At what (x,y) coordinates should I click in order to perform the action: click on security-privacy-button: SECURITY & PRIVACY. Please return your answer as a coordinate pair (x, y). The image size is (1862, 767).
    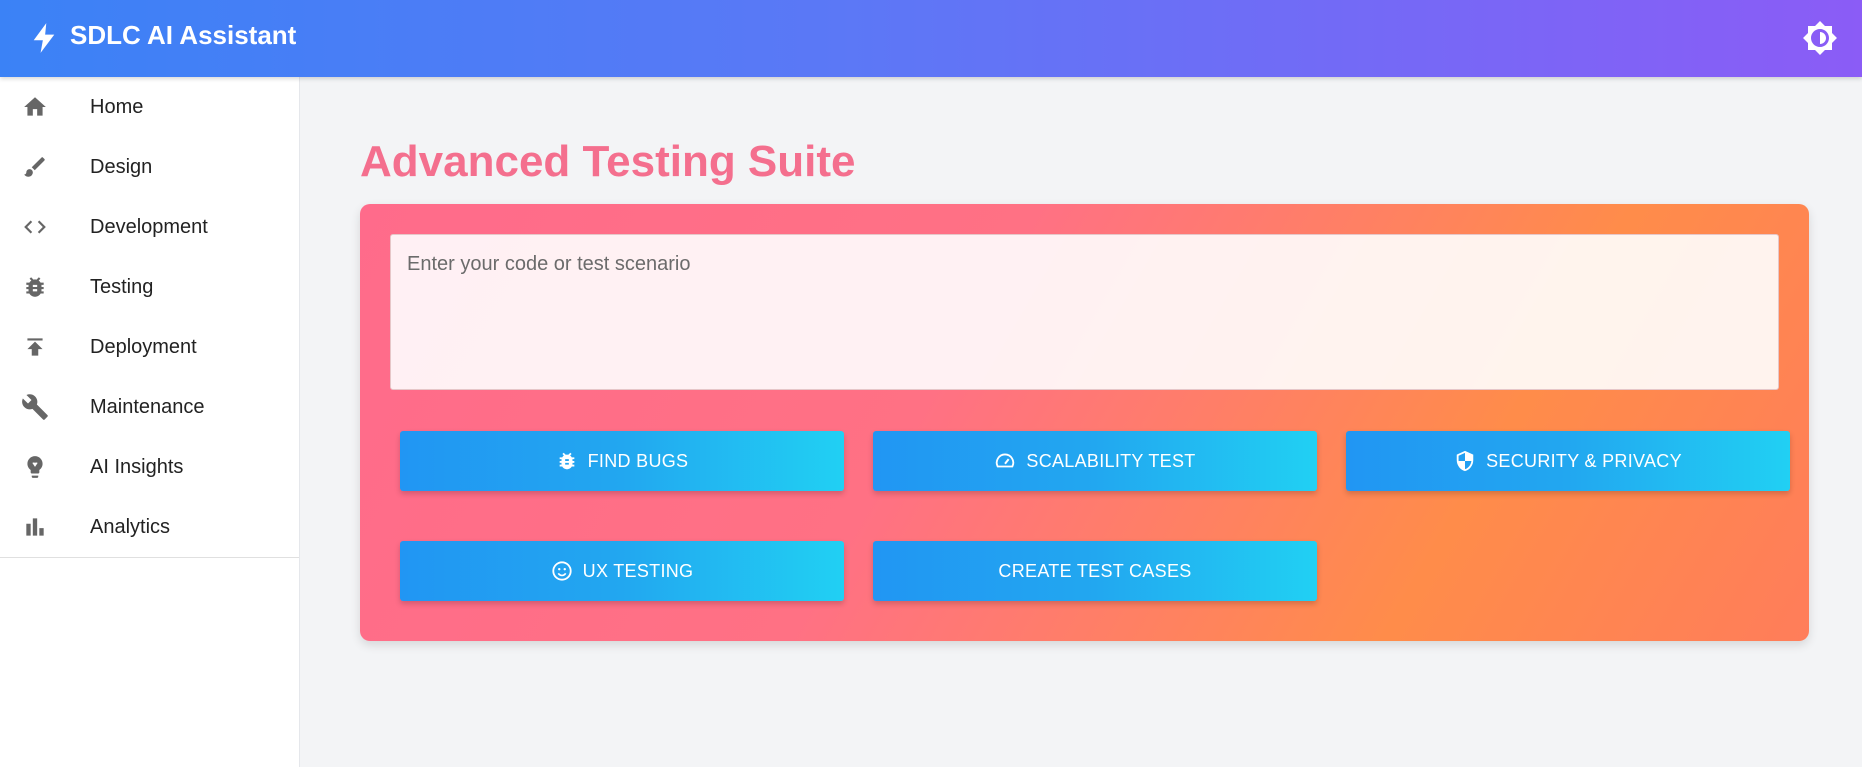
    Looking at the image, I should click on (1568, 461).